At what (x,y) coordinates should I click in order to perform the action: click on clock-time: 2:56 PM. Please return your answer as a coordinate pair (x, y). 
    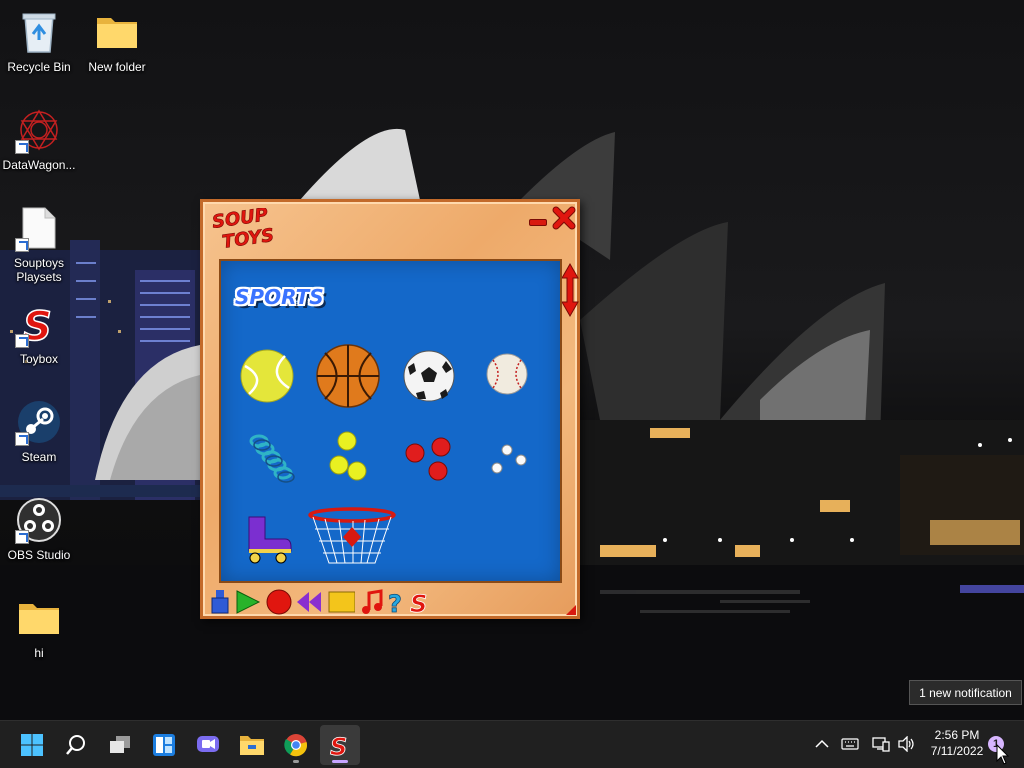
    Looking at the image, I should click on (957, 735).